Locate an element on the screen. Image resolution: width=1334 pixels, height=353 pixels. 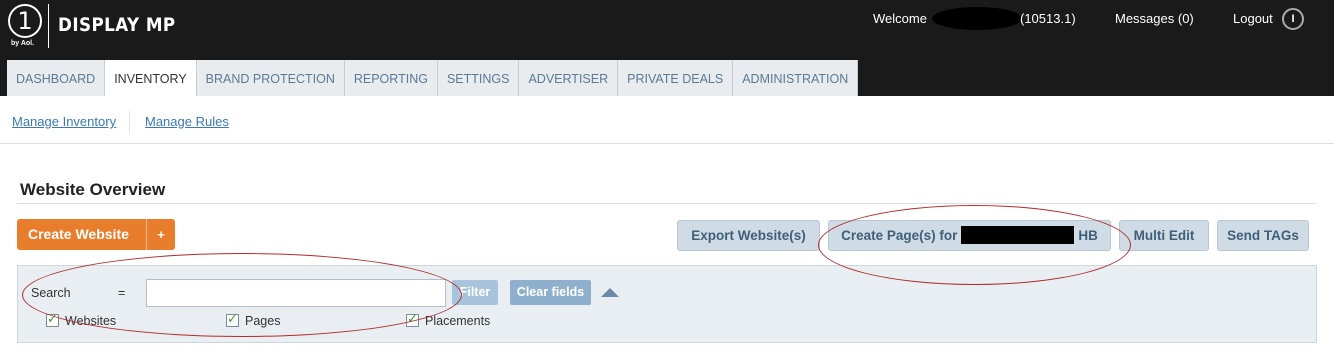
multi-edit-button: Multi Edit is located at coordinates (1164, 235).